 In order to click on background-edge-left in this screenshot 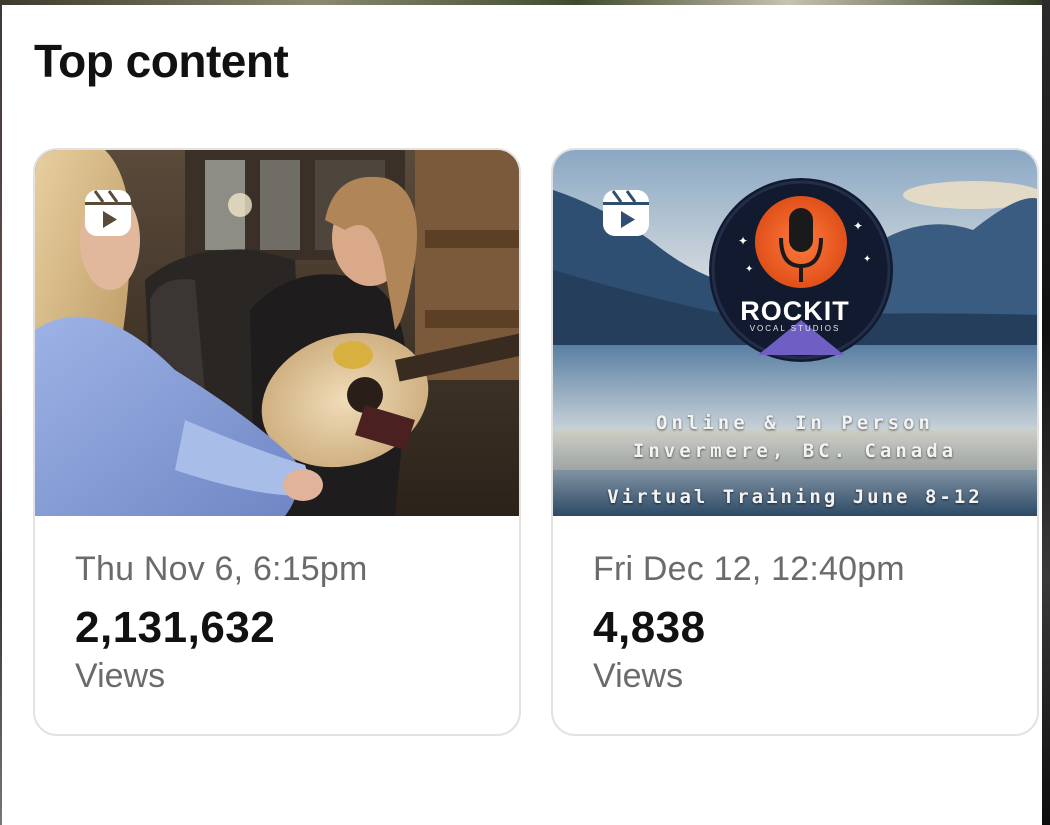, I will do `click(1, 412)`.